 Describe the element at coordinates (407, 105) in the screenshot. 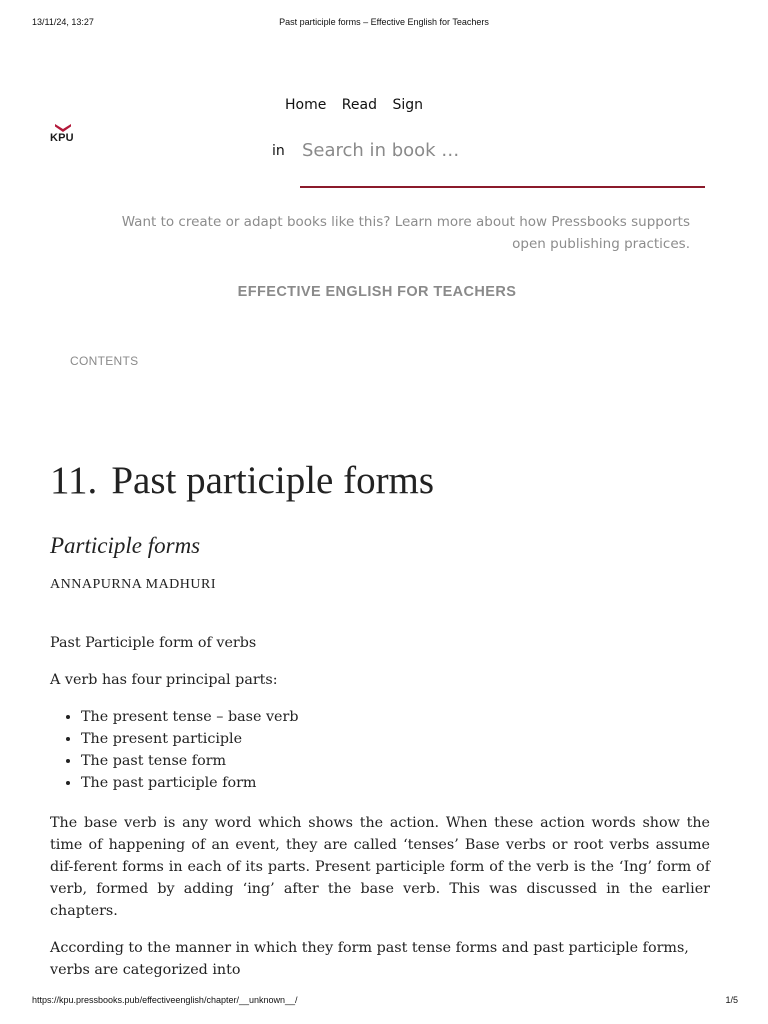

I see `nav-sign-link: Sign` at that location.